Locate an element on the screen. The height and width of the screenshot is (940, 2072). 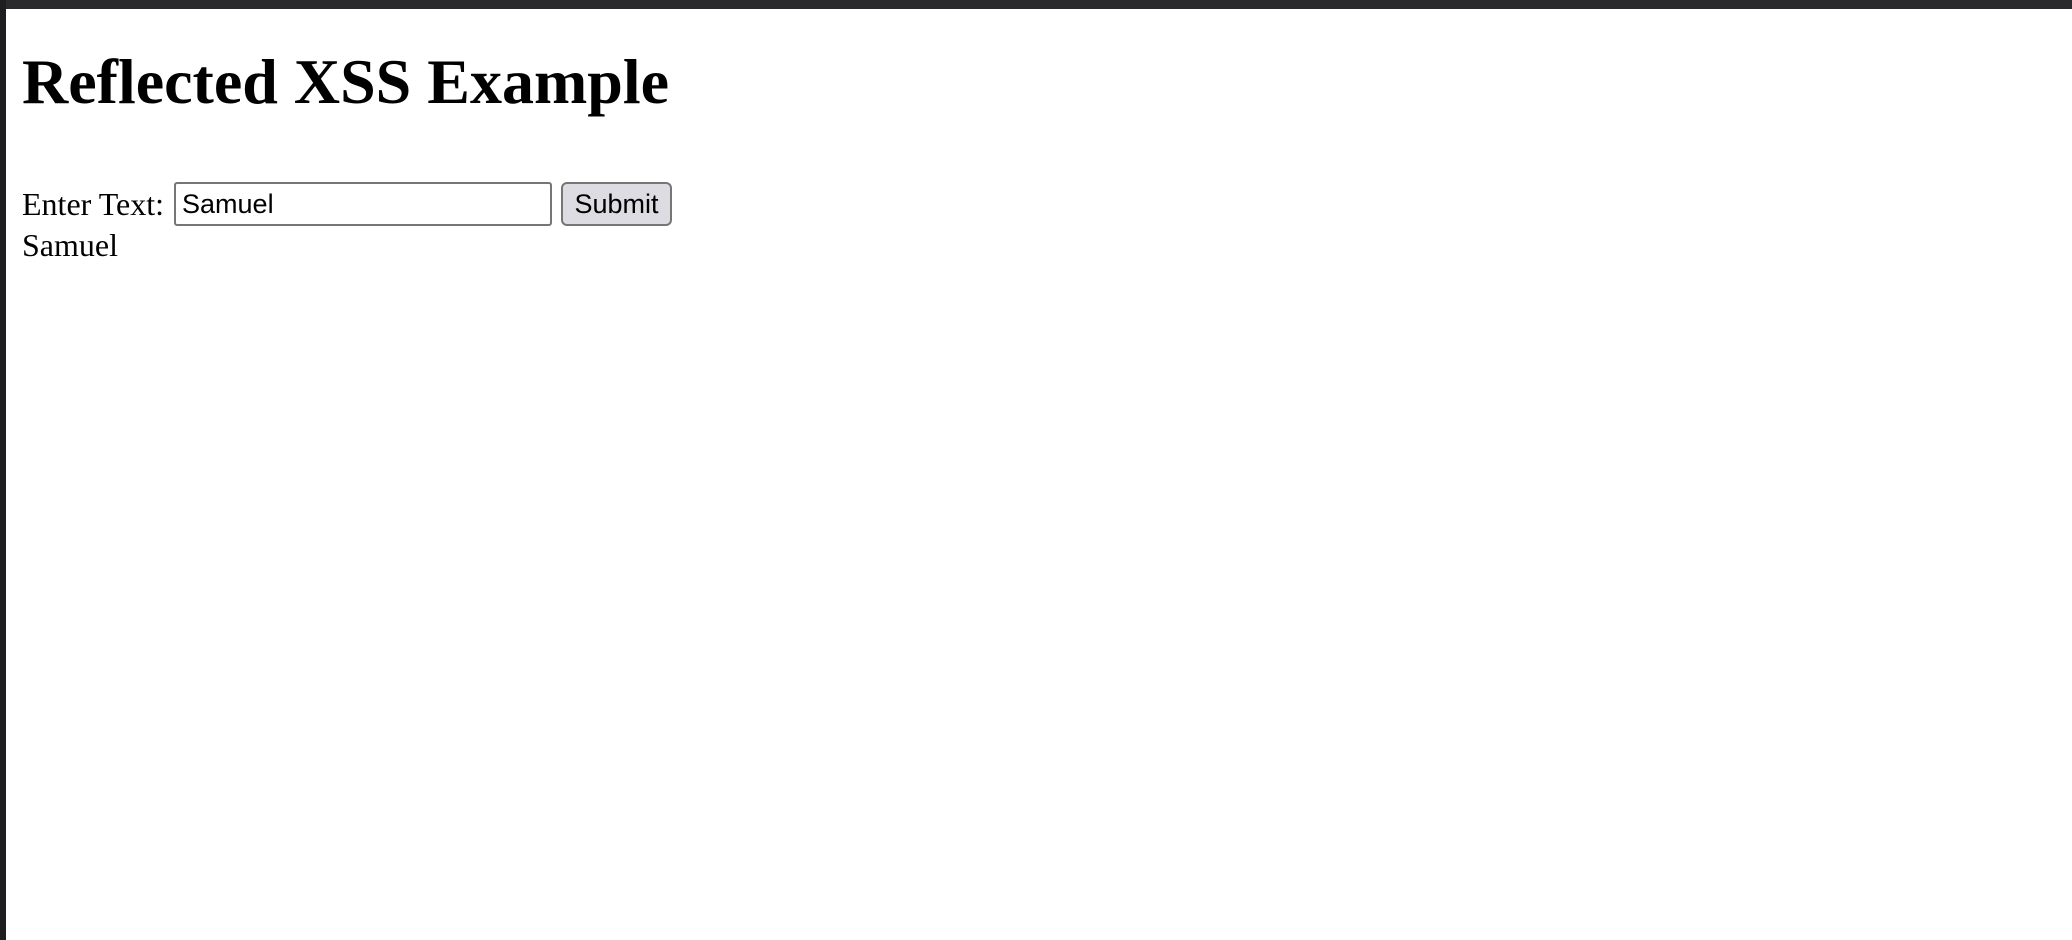
window-top-edge is located at coordinates (1036, 4).